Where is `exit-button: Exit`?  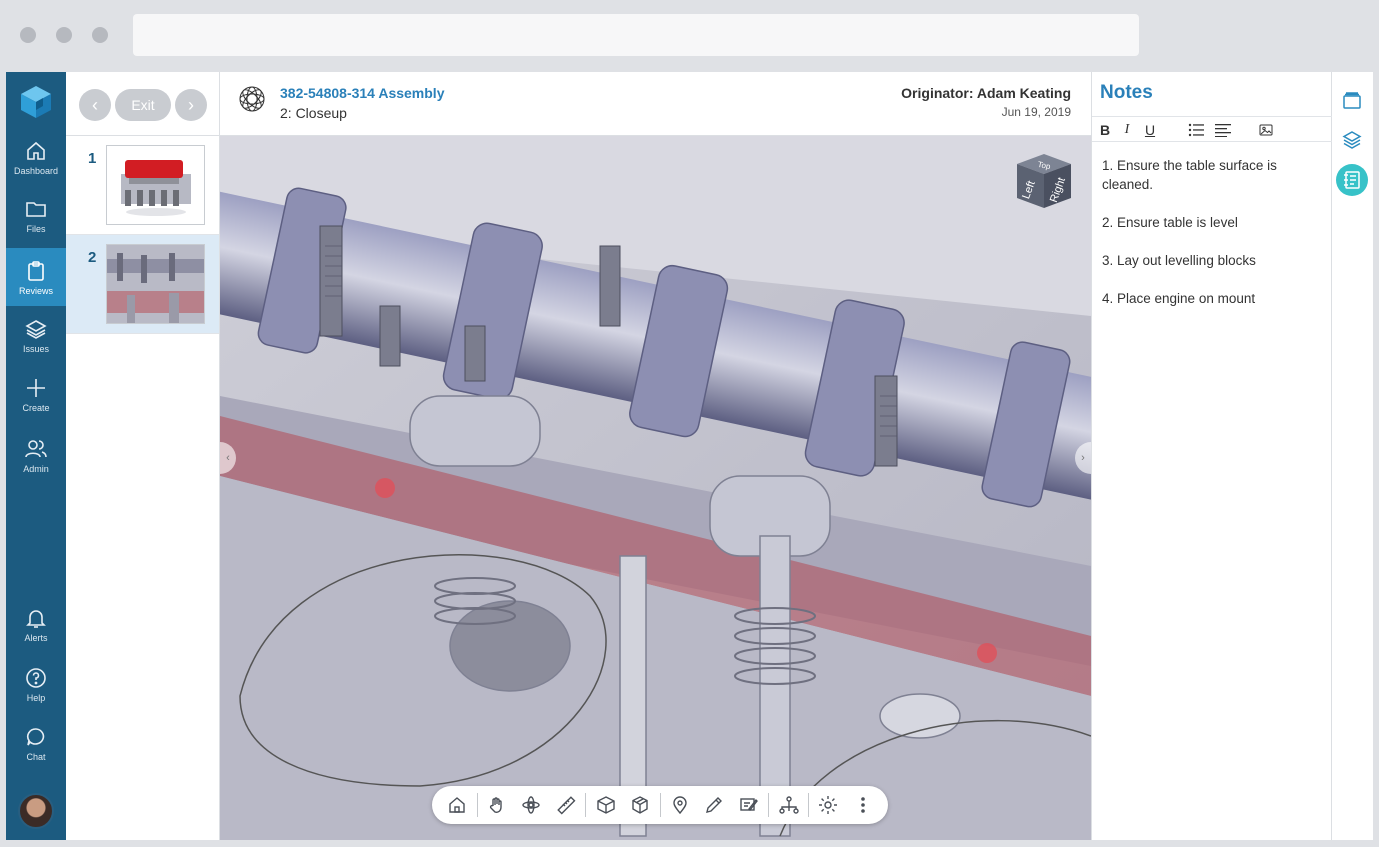
exit-button: Exit is located at coordinates (143, 105).